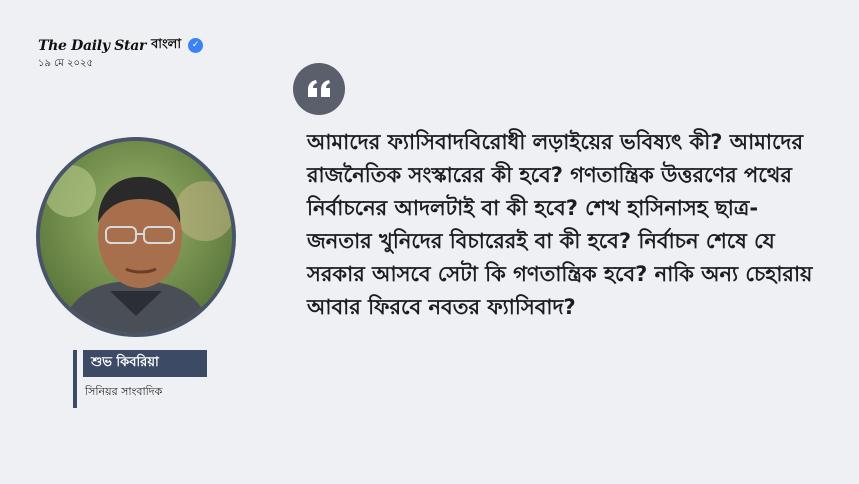 Image resolution: width=859 pixels, height=484 pixels. What do you see at coordinates (65, 63) in the screenshot?
I see `post-date: ১৯ মে ২০২৫` at bounding box center [65, 63].